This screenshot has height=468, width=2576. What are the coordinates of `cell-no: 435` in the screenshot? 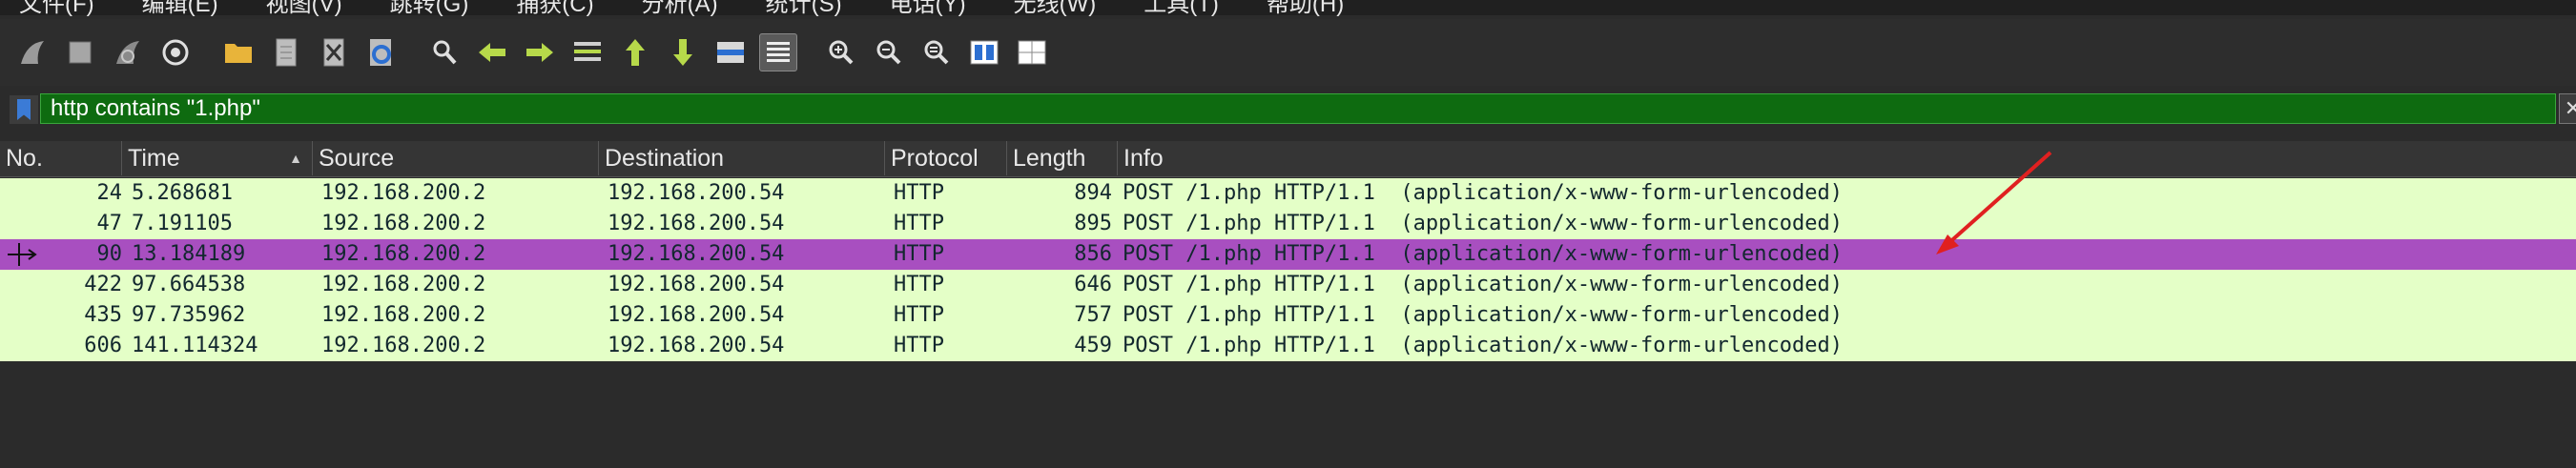 It's located at (103, 315).